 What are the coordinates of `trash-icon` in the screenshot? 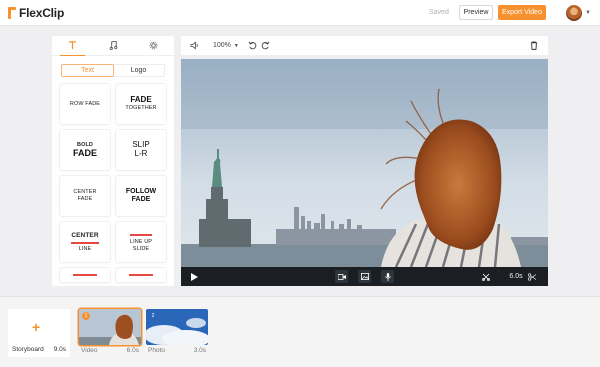 It's located at (534, 45).